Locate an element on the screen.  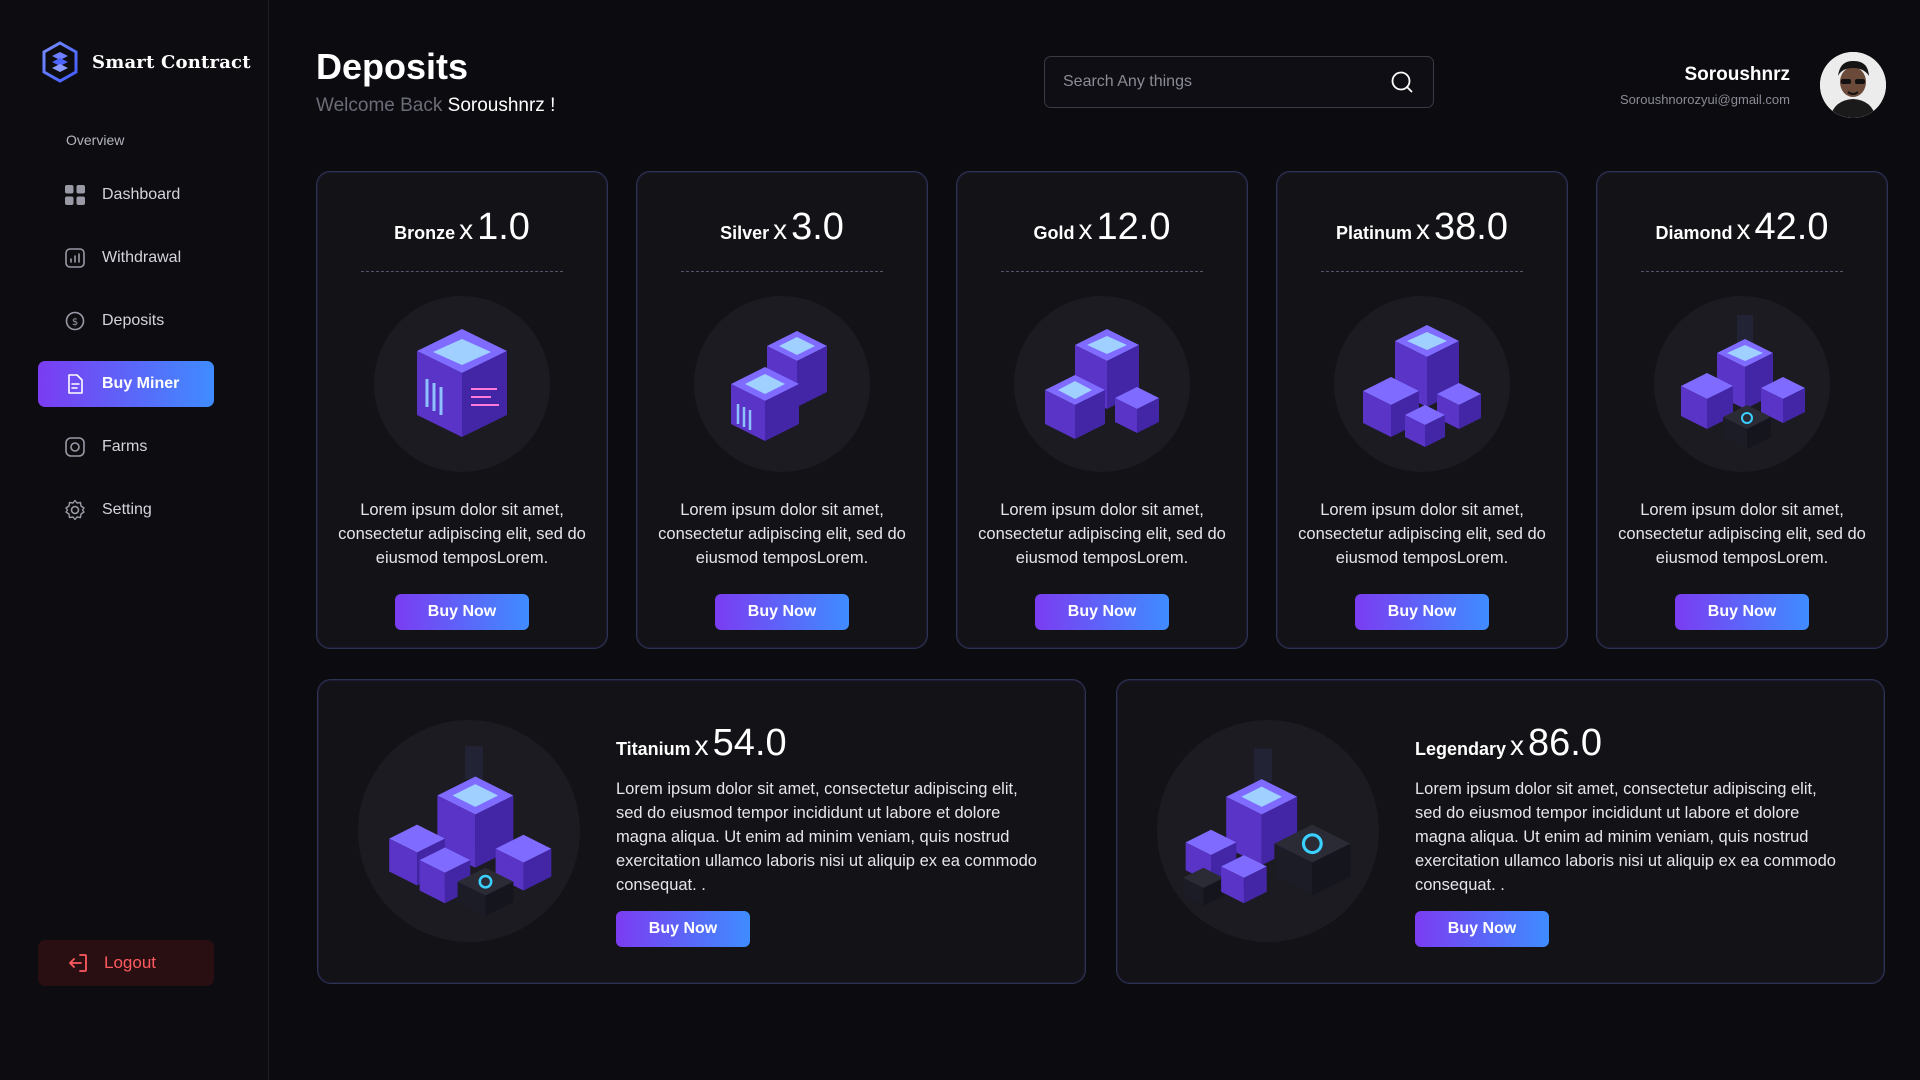
sidebar-item-withdrawal: Withdrawal is located at coordinates (126, 258).